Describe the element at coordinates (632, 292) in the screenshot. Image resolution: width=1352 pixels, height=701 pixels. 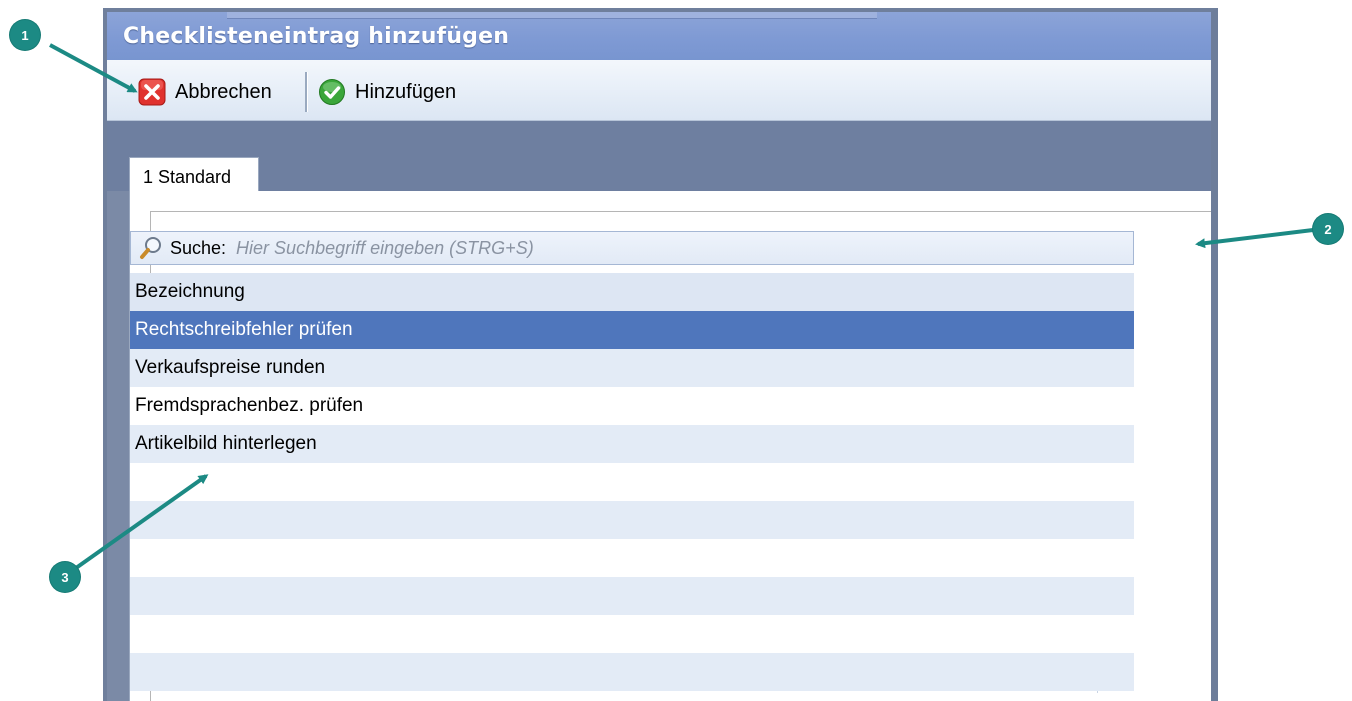
I see `column-header-bezeichnung: Bezeichnung` at that location.